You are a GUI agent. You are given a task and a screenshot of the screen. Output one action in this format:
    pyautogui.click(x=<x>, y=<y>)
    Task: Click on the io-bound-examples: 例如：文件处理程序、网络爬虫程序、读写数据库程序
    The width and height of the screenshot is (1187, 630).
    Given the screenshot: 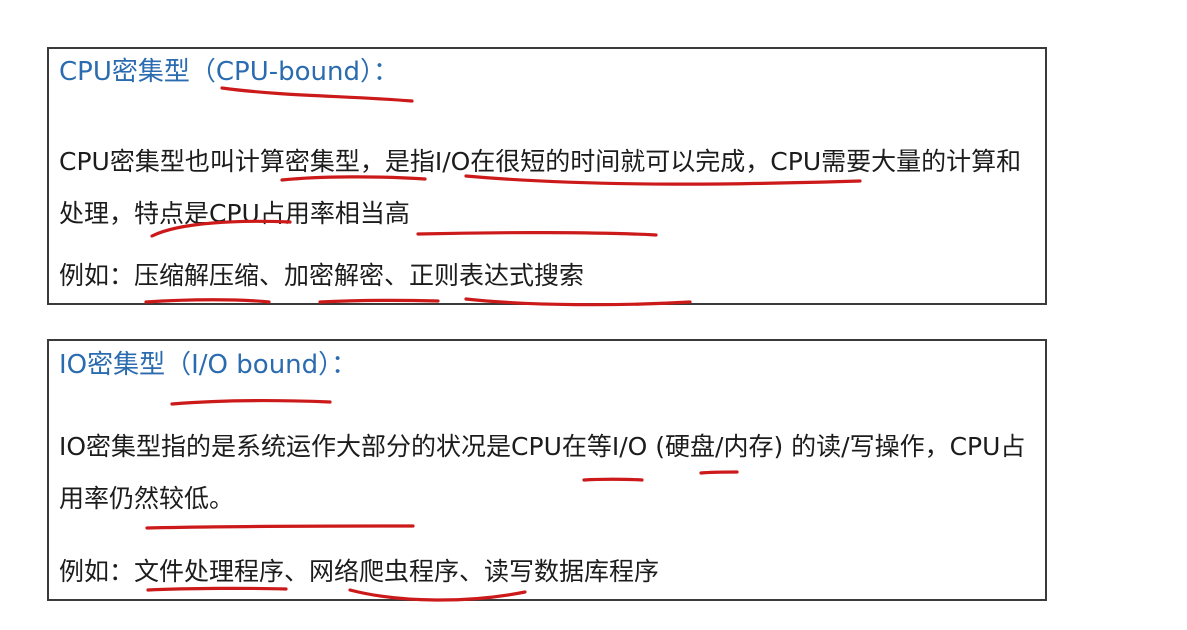 What is the action you would take?
    pyautogui.click(x=359, y=571)
    